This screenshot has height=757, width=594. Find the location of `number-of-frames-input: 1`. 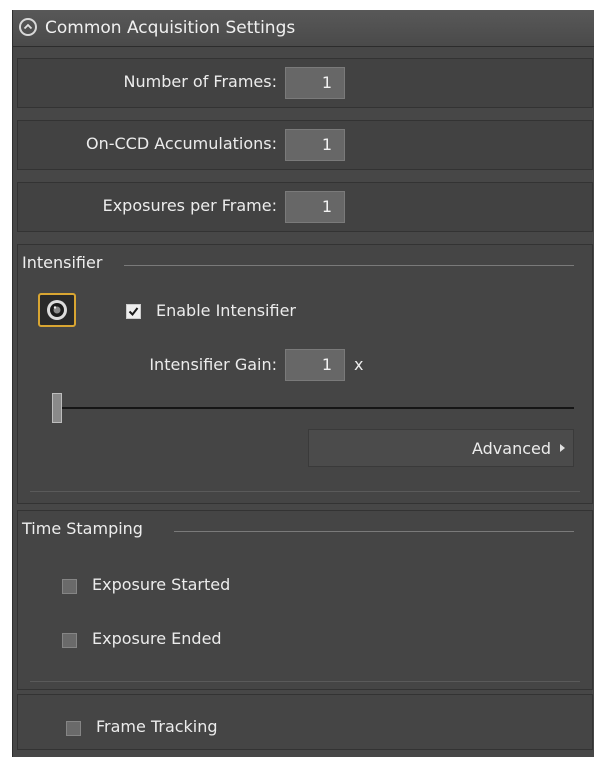

number-of-frames-input: 1 is located at coordinates (315, 83).